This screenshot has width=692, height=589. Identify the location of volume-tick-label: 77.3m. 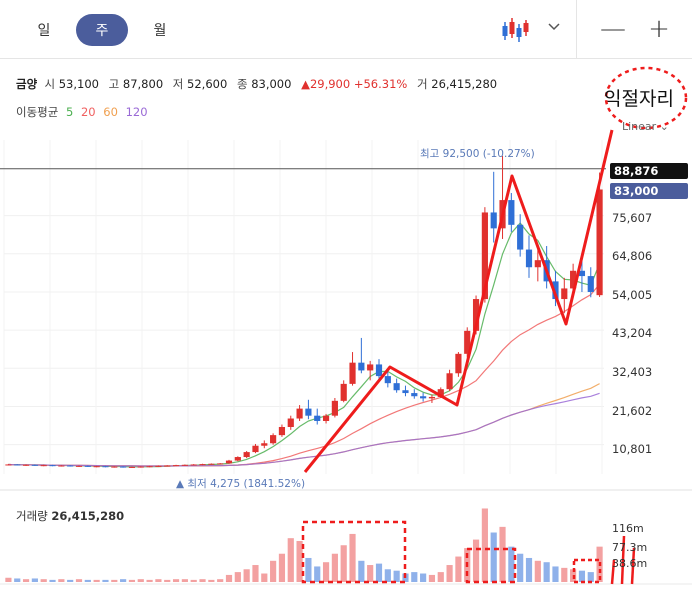
(630, 547).